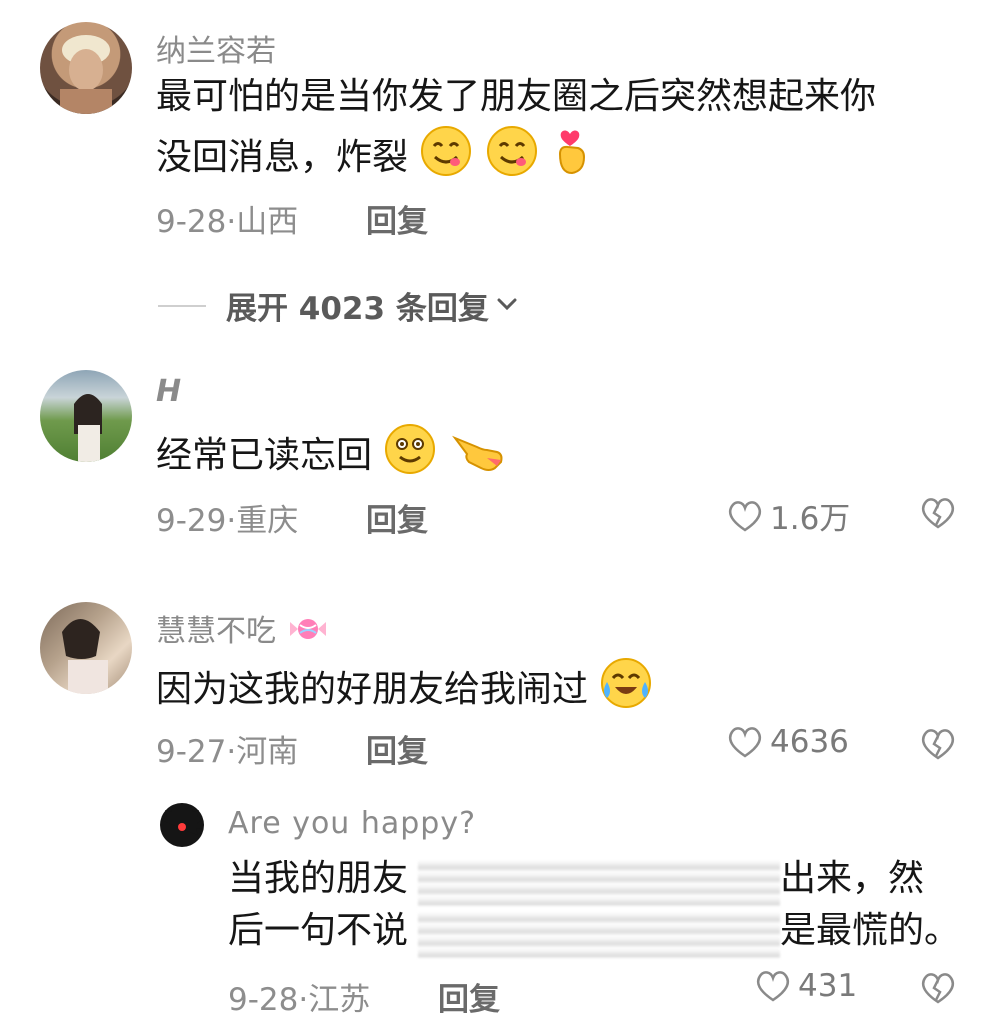  I want to click on like-button: 1.6万, so click(788, 515).